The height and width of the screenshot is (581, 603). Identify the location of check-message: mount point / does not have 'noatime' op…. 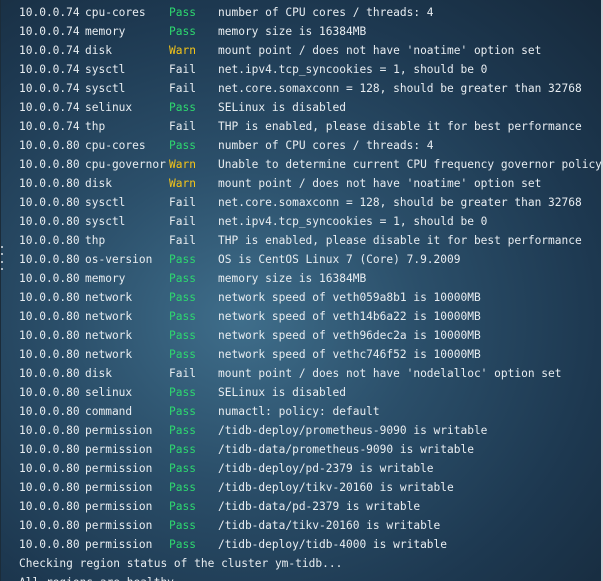
(380, 50).